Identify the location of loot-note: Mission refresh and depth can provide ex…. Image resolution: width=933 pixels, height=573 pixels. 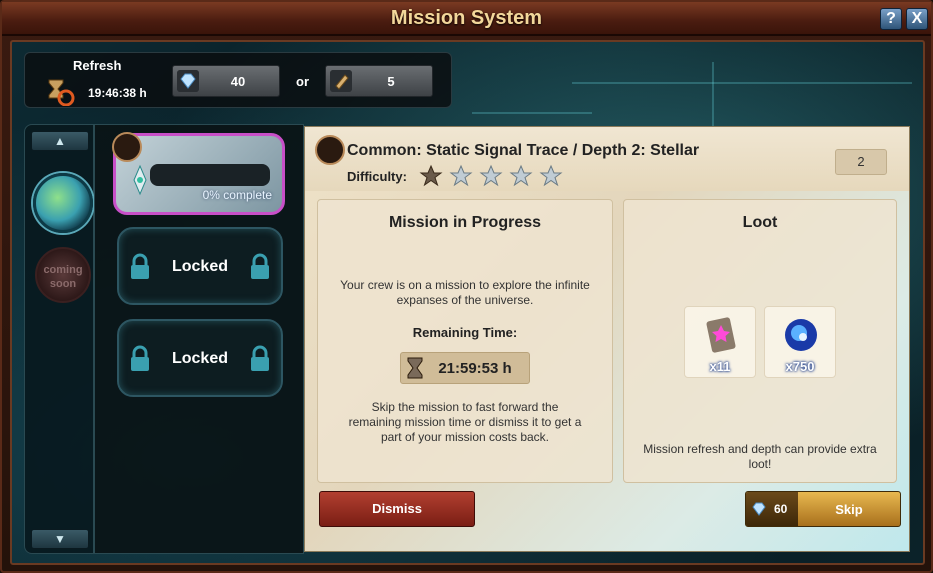
(760, 456).